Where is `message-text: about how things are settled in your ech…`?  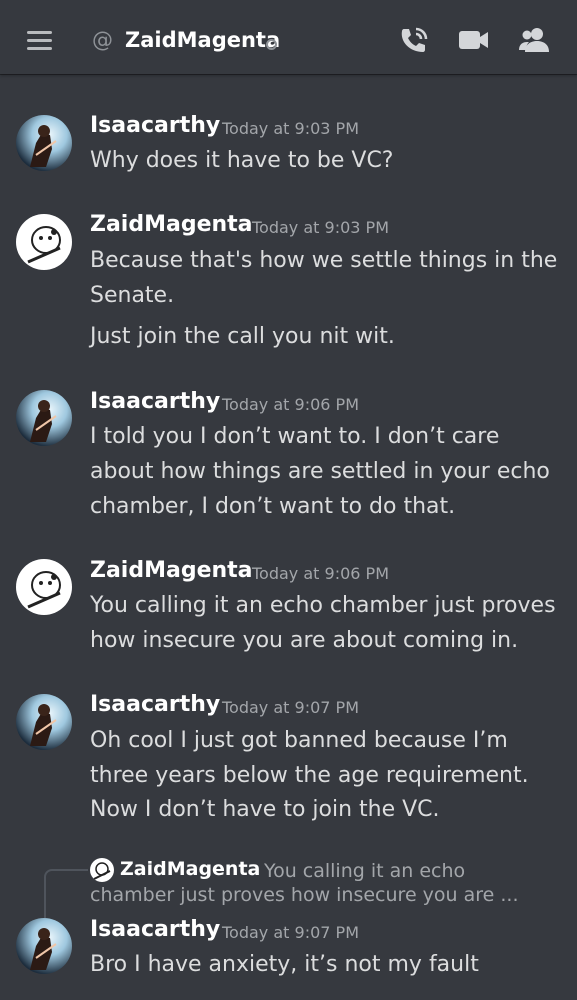
message-text: about how things are settled in your ech… is located at coordinates (320, 471).